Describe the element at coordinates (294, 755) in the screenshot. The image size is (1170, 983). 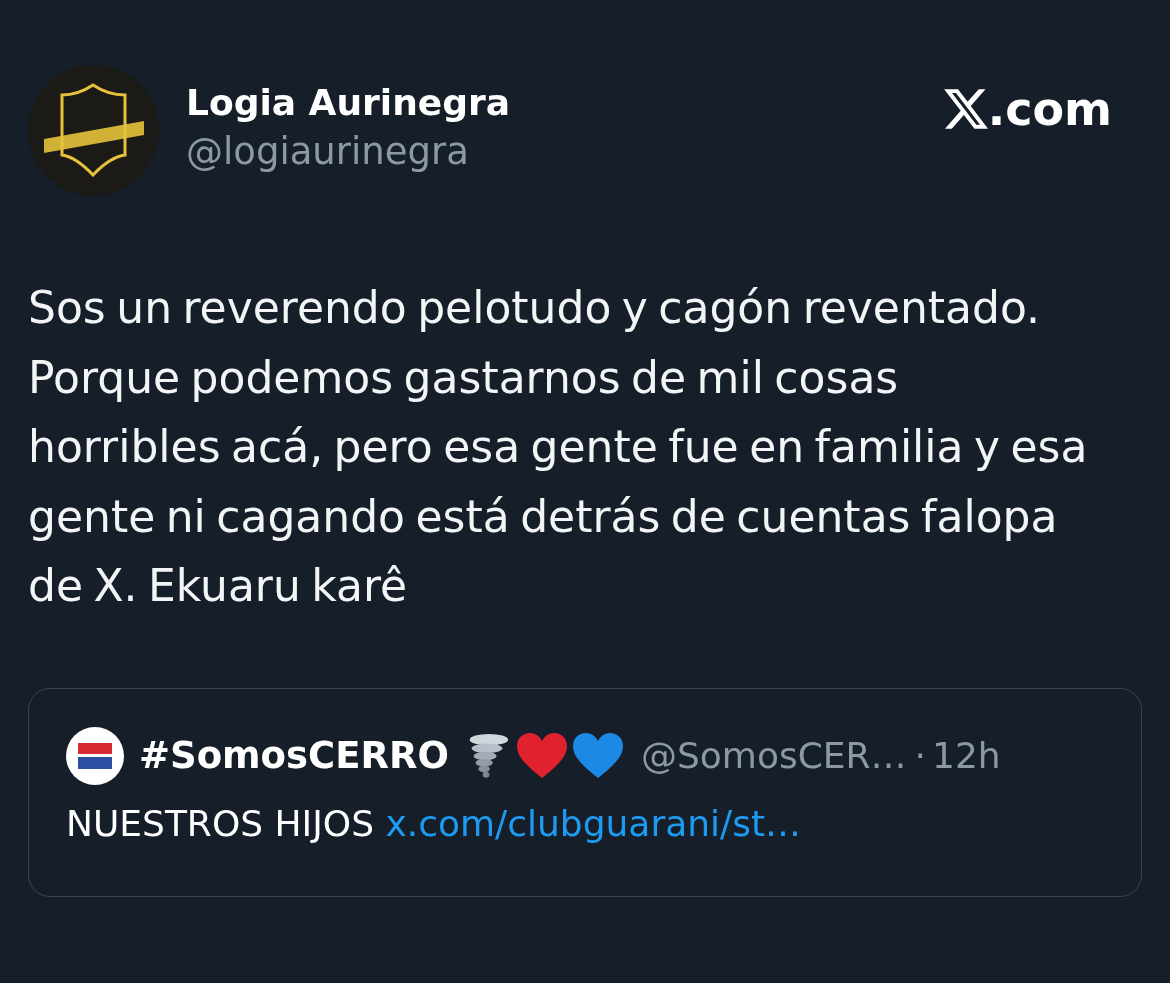
I see `quoted-author-name: #SomosCERRO` at that location.